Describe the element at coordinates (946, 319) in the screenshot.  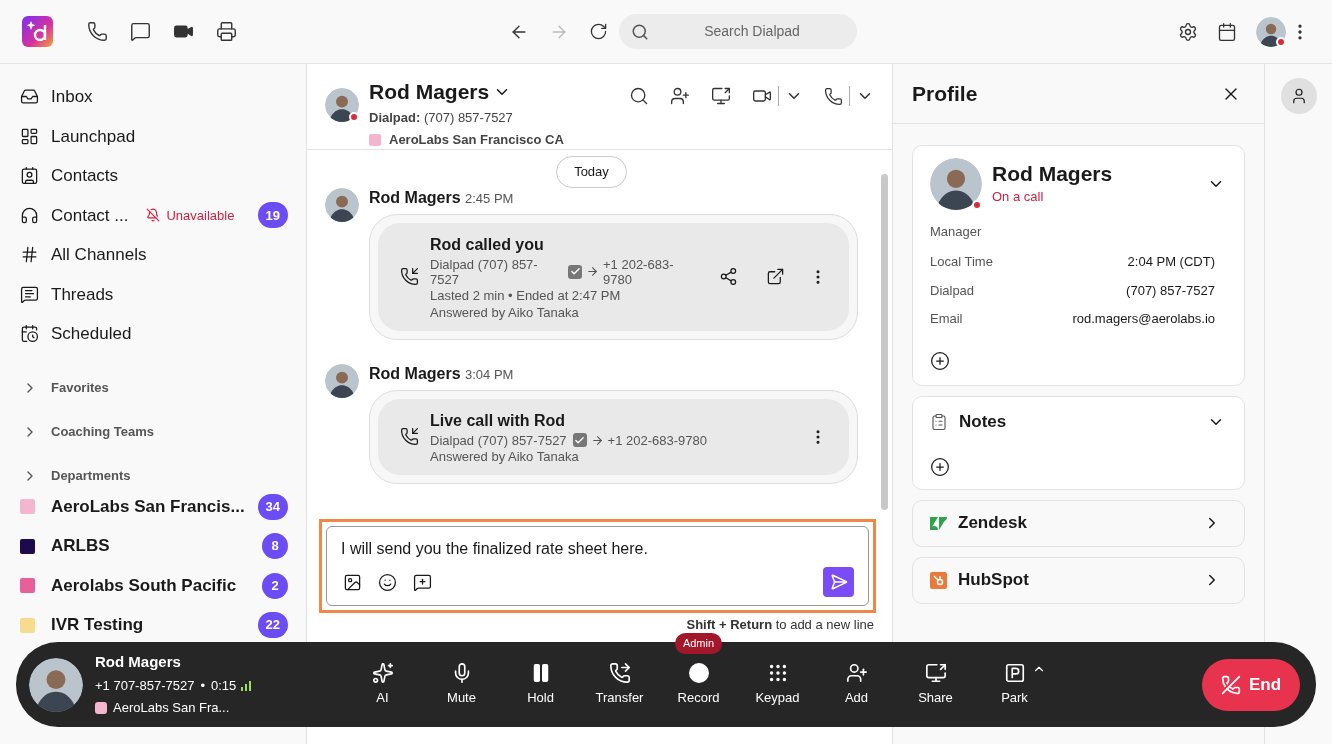
I see `field-label: Email` at that location.